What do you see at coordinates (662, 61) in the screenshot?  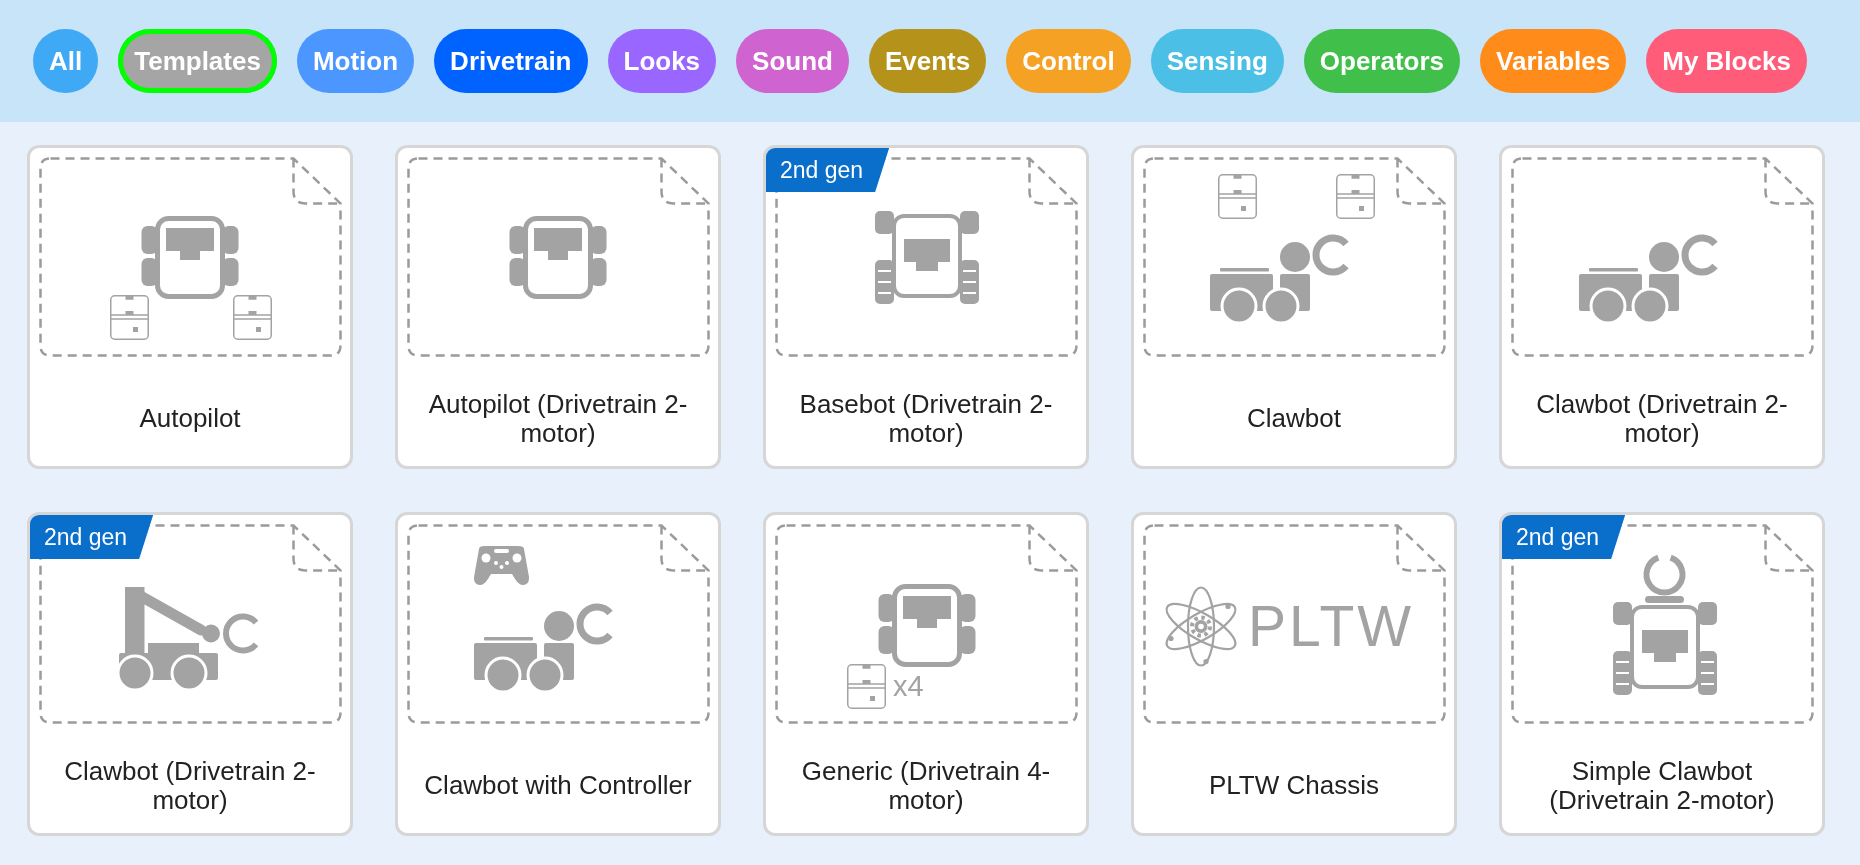 I see `category-button: Looks` at bounding box center [662, 61].